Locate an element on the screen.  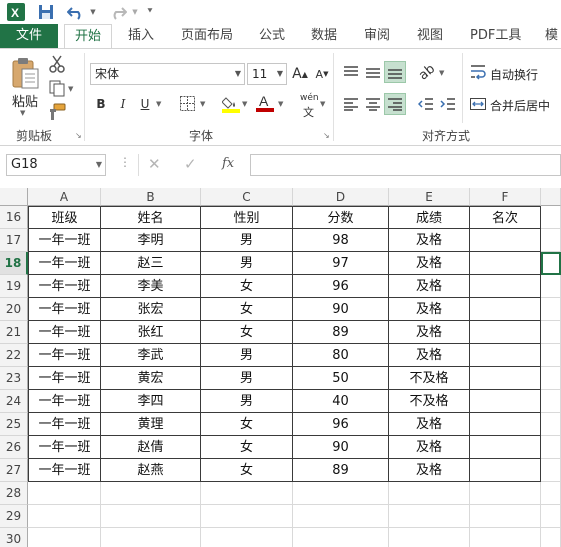
cell-c30 is located at coordinates (247, 537).